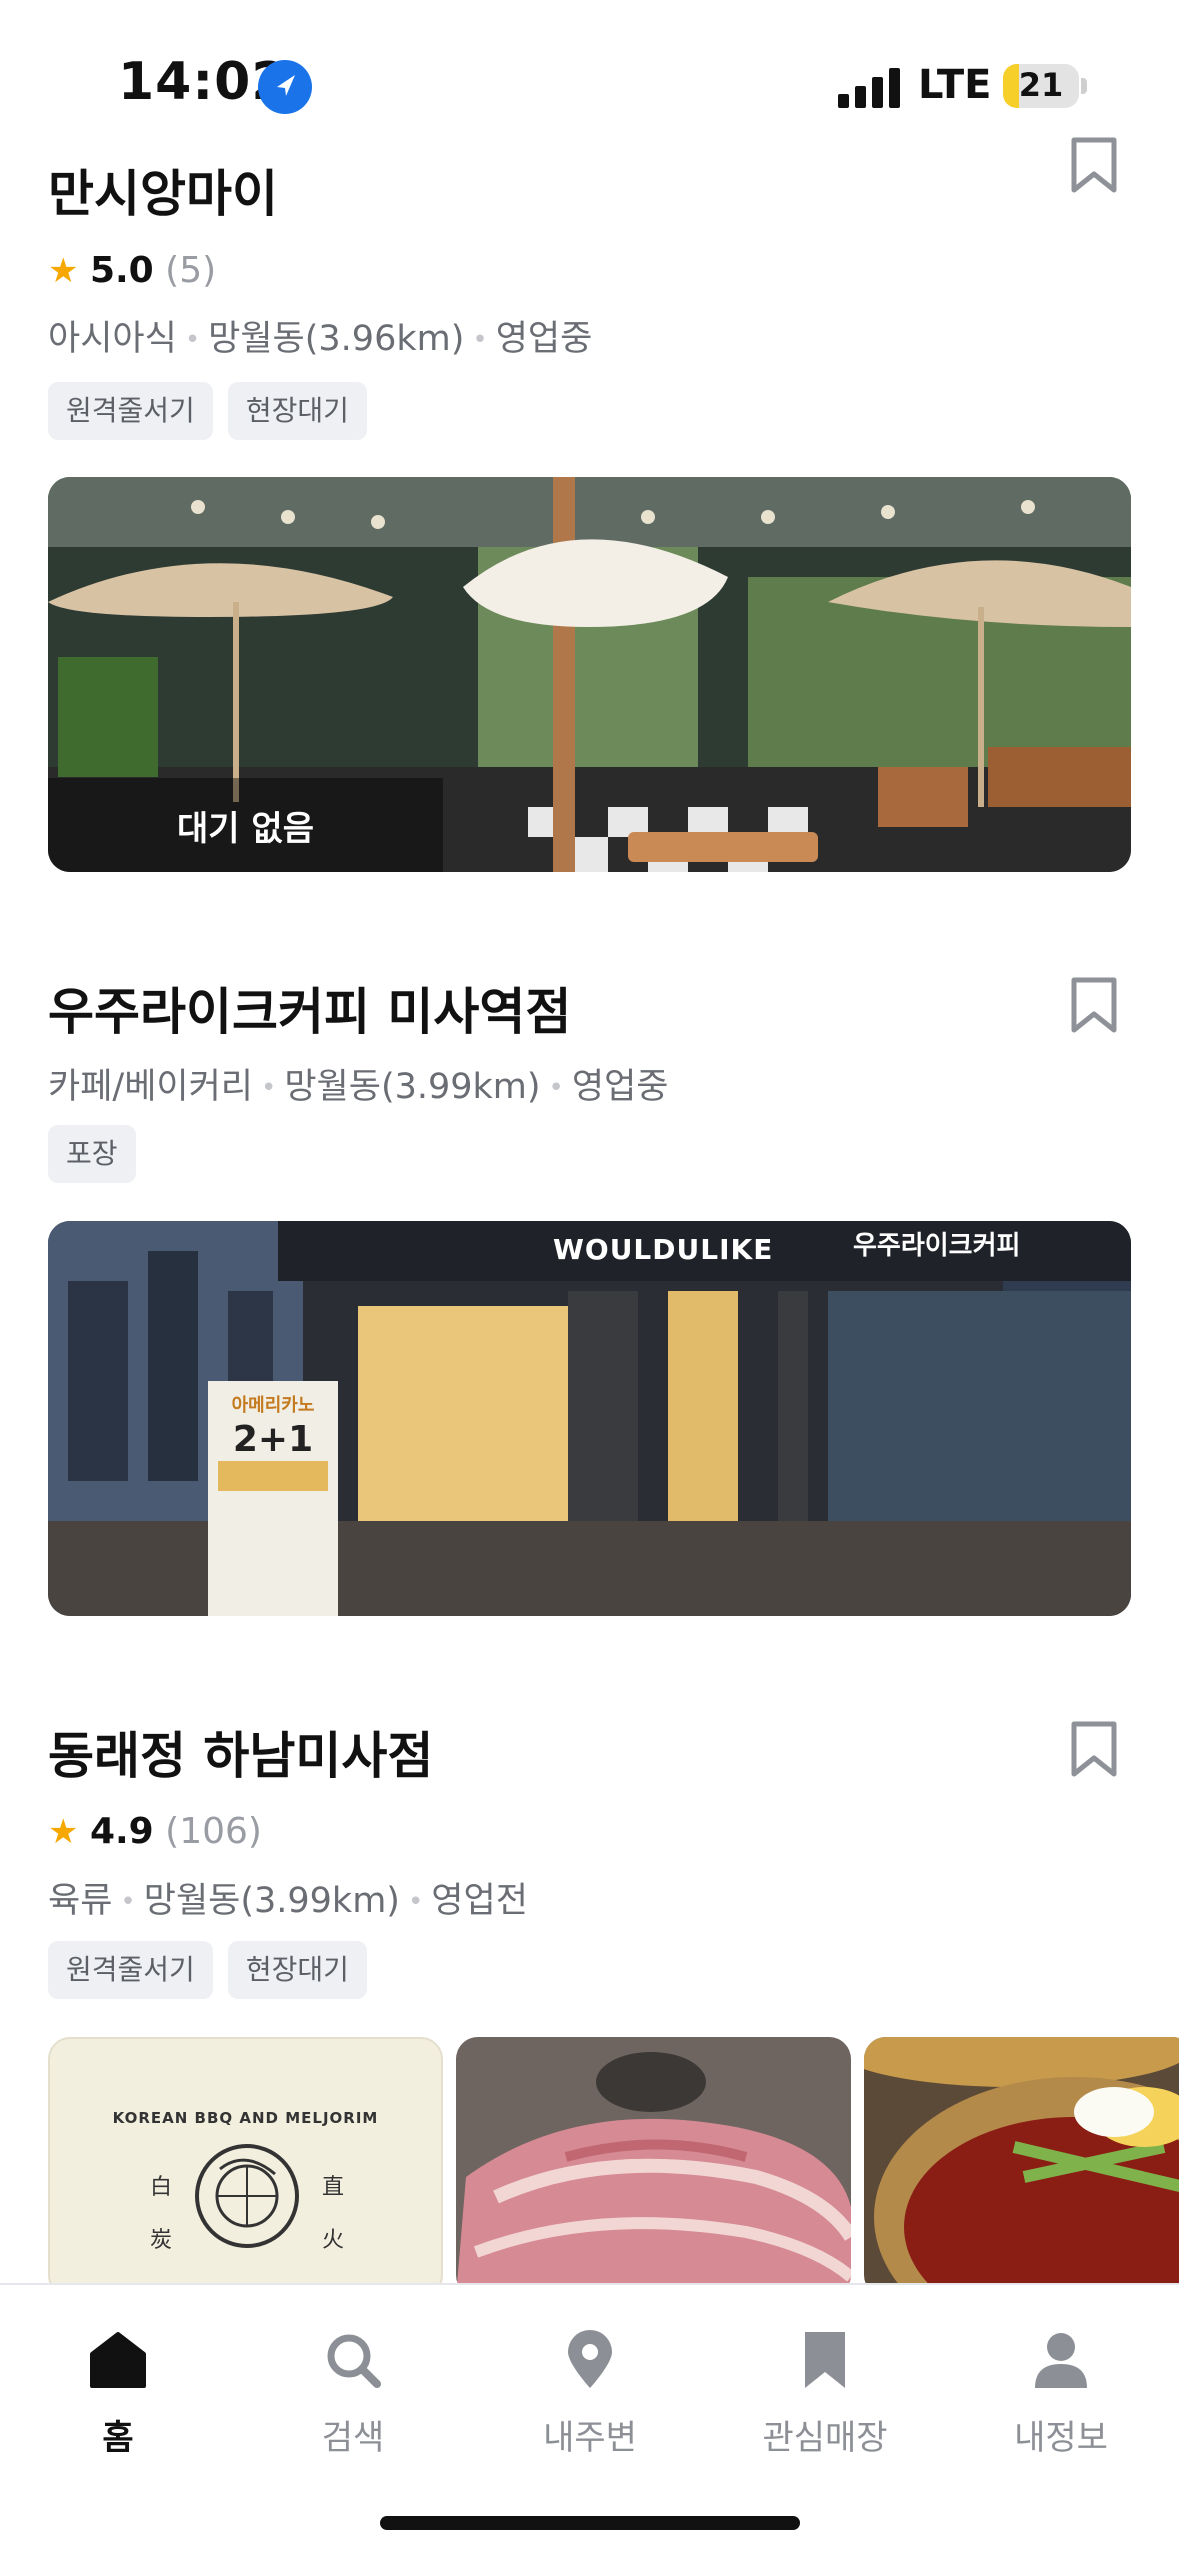 The height and width of the screenshot is (2558, 1179). I want to click on store-logo-photo: KOREAN BBQ AND MELJORIM 白 直 炭 火, so click(245, 2167).